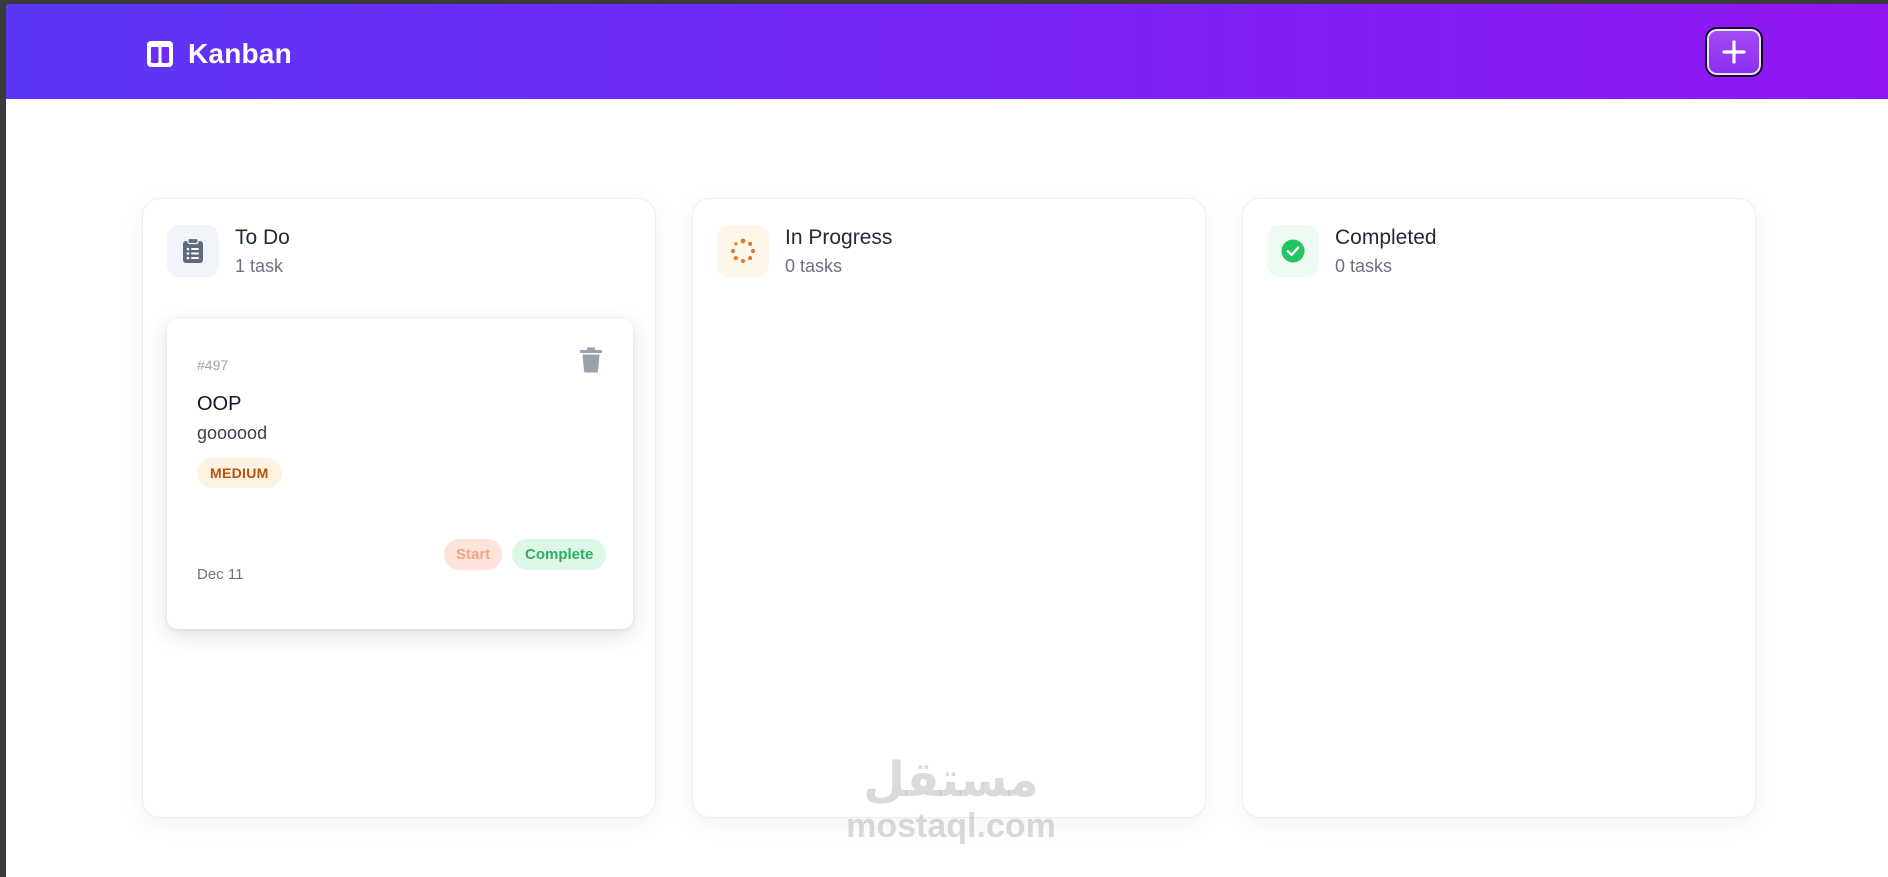  Describe the element at coordinates (1386, 251) in the screenshot. I see `column-heading-text: Completed 0 tasks` at that location.